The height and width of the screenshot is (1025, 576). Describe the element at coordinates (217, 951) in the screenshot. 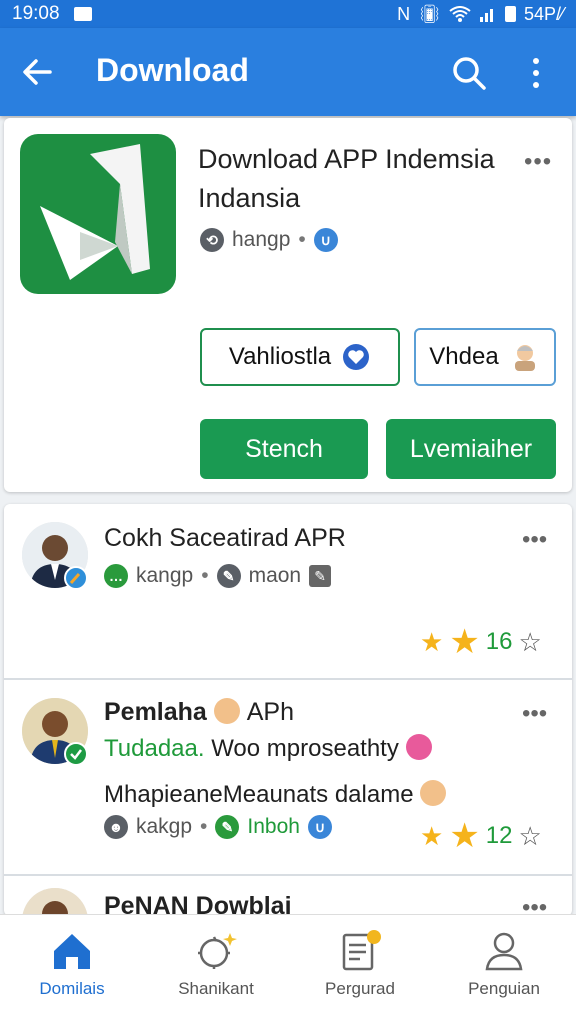

I see `badge-sparkle-icon` at that location.